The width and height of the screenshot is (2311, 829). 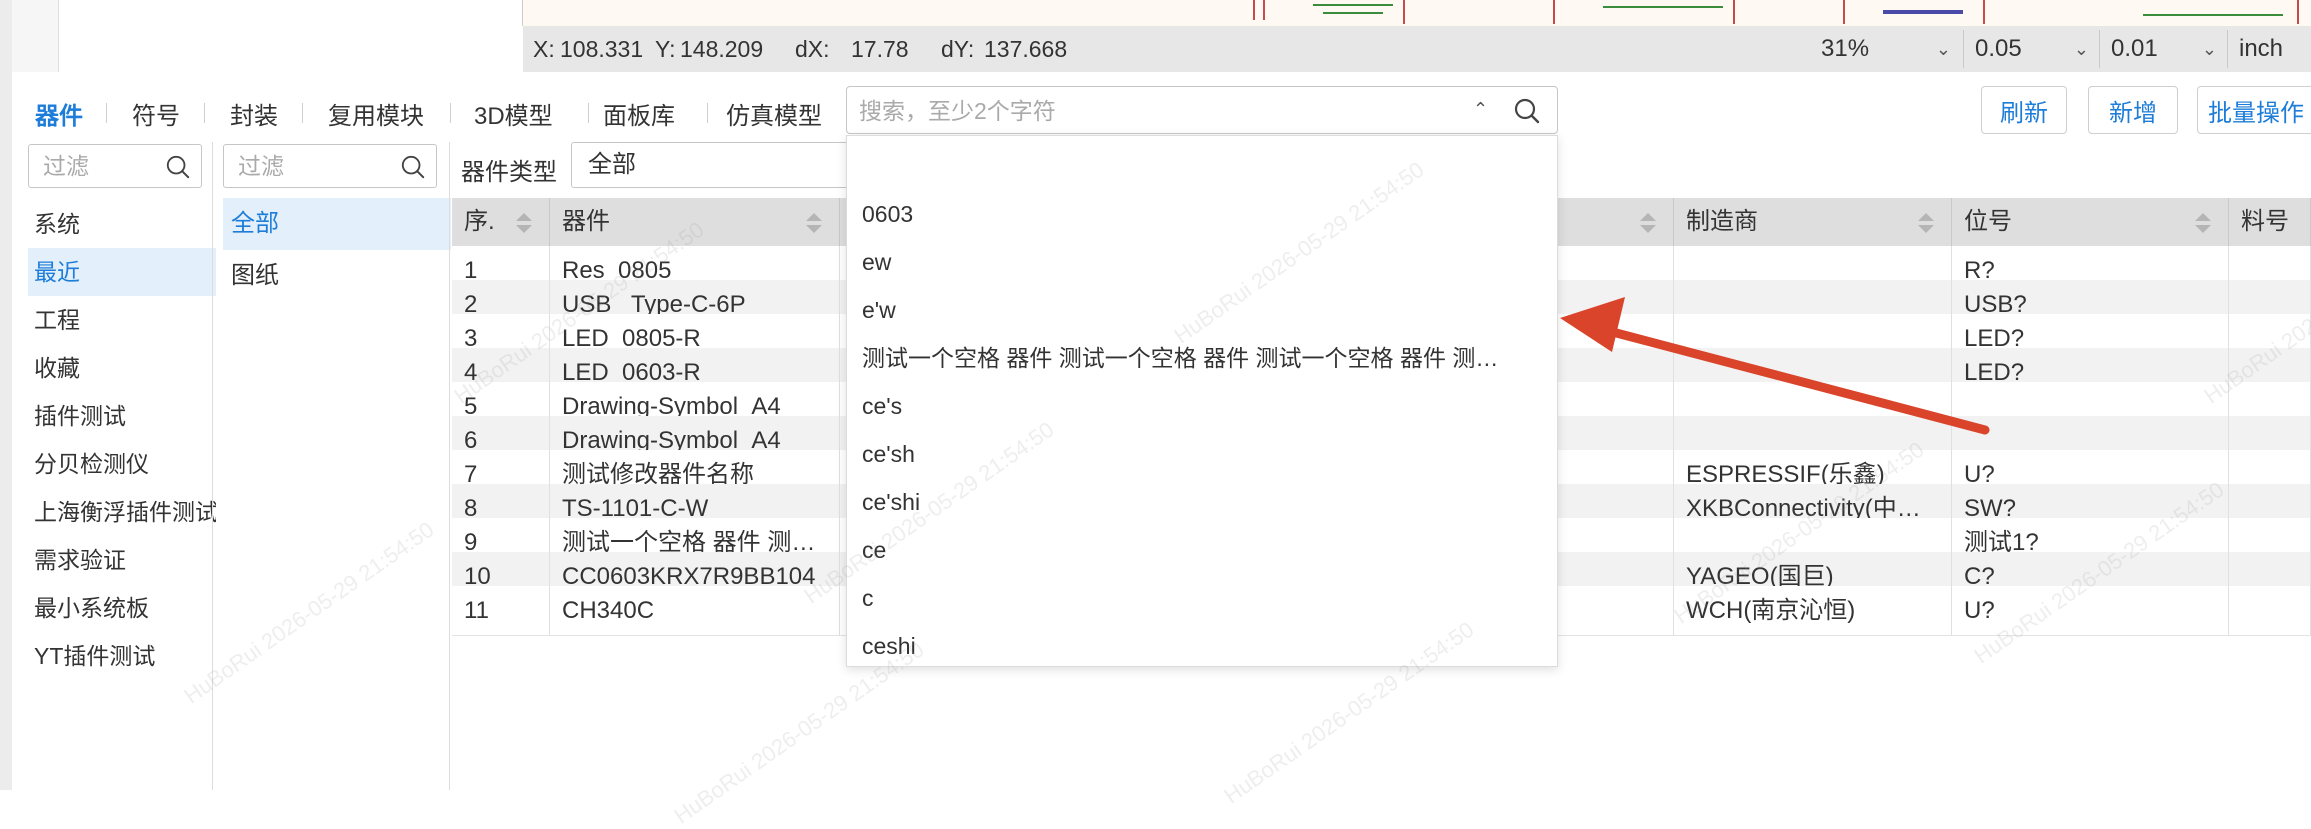 I want to click on device-type-select: 全部, so click(x=717, y=165).